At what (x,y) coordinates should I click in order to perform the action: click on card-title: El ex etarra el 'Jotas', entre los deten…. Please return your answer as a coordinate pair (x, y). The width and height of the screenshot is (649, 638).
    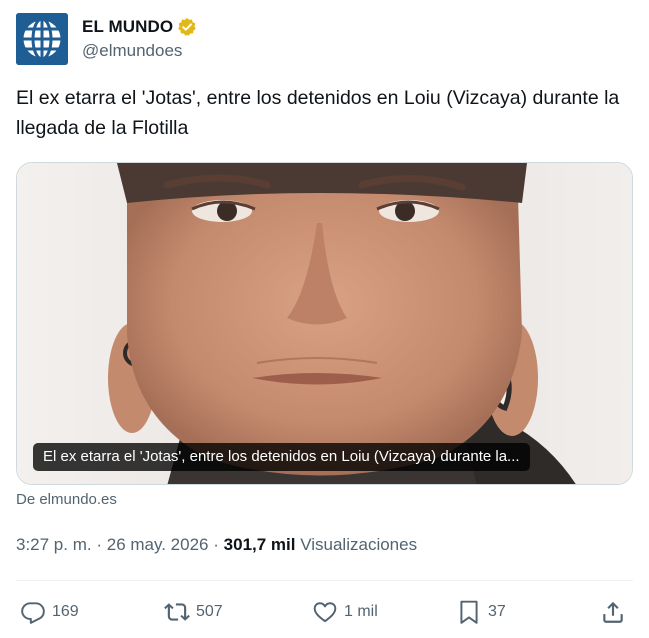
    Looking at the image, I should click on (281, 457).